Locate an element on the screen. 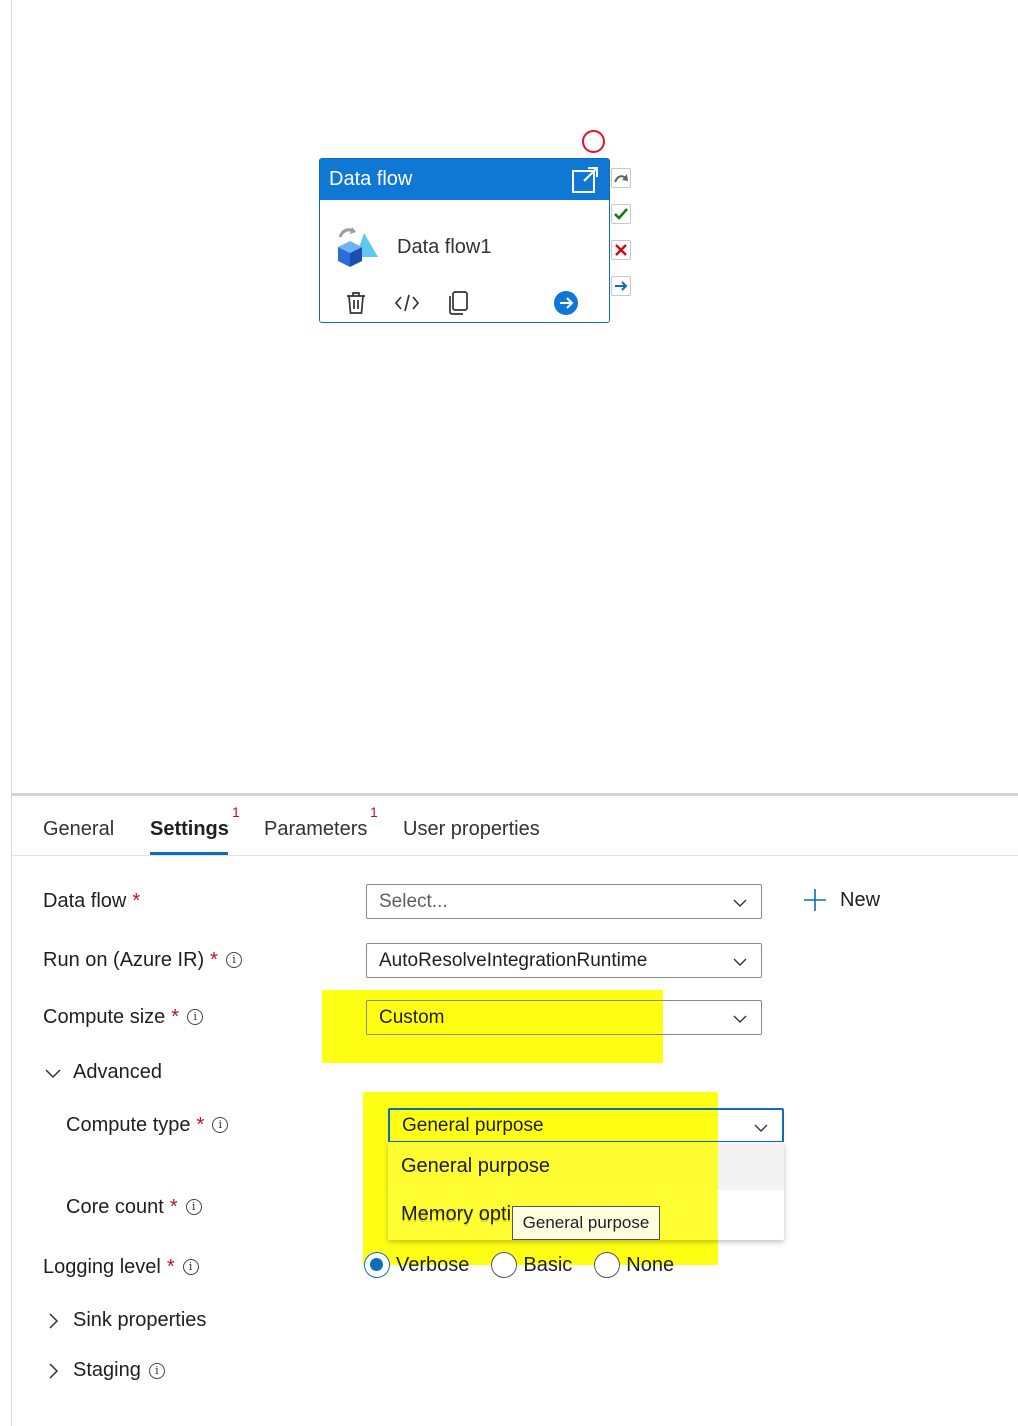 The image size is (1018, 1426). skip-connector-icon is located at coordinates (621, 178).